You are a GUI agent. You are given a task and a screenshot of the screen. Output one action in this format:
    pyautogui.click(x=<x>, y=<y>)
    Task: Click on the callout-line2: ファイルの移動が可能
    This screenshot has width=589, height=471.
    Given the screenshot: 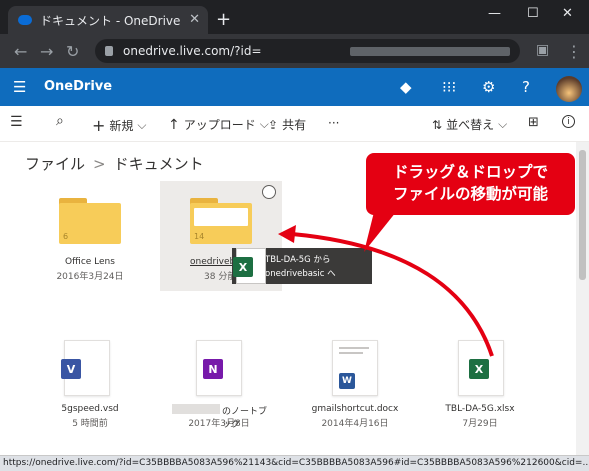 What is the action you would take?
    pyautogui.click(x=470, y=194)
    